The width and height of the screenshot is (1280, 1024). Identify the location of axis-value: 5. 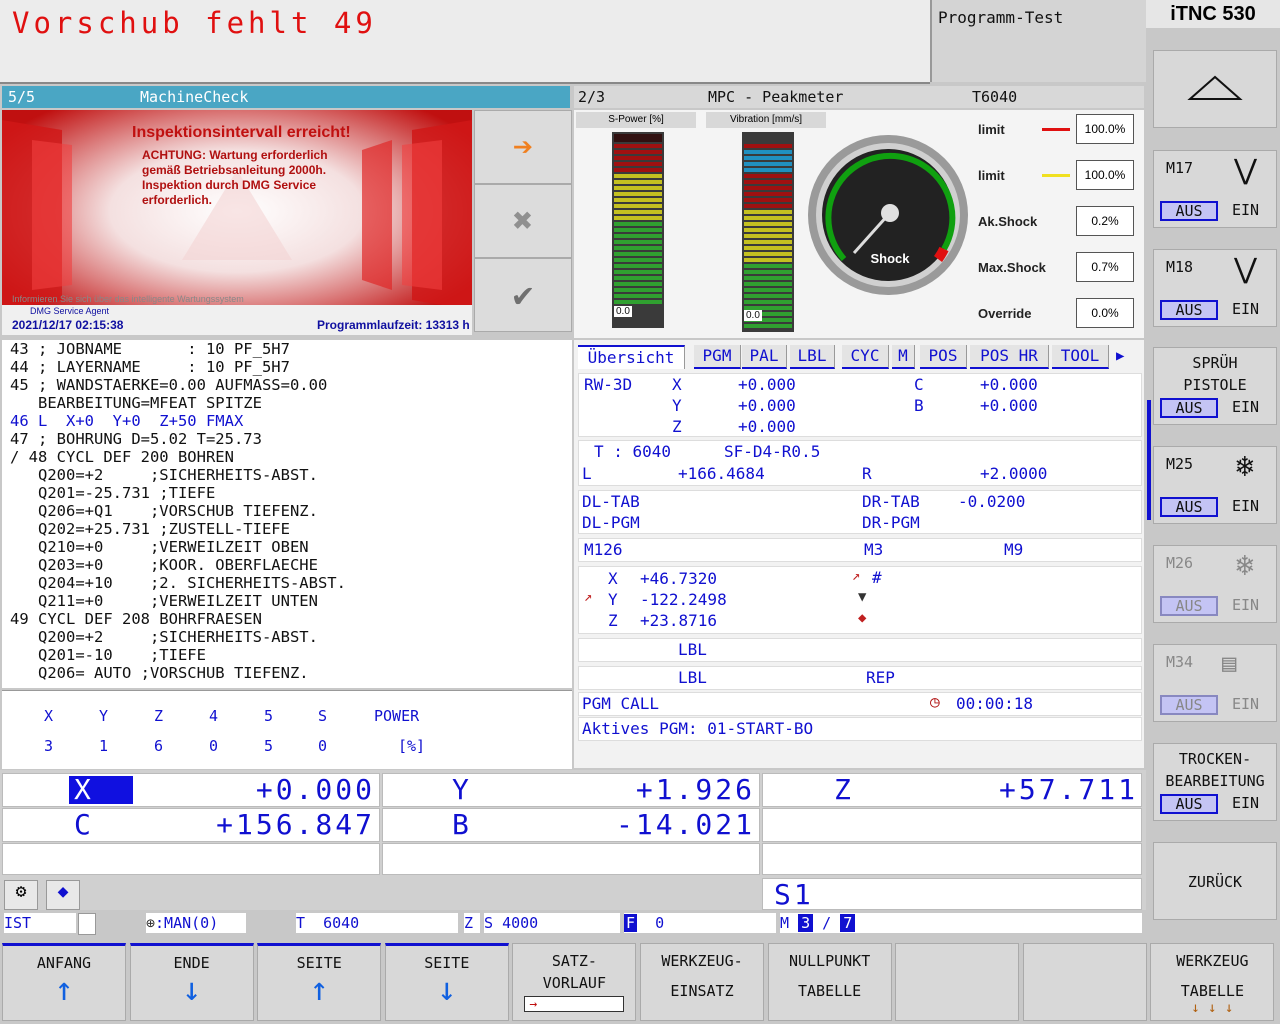
(269, 746).